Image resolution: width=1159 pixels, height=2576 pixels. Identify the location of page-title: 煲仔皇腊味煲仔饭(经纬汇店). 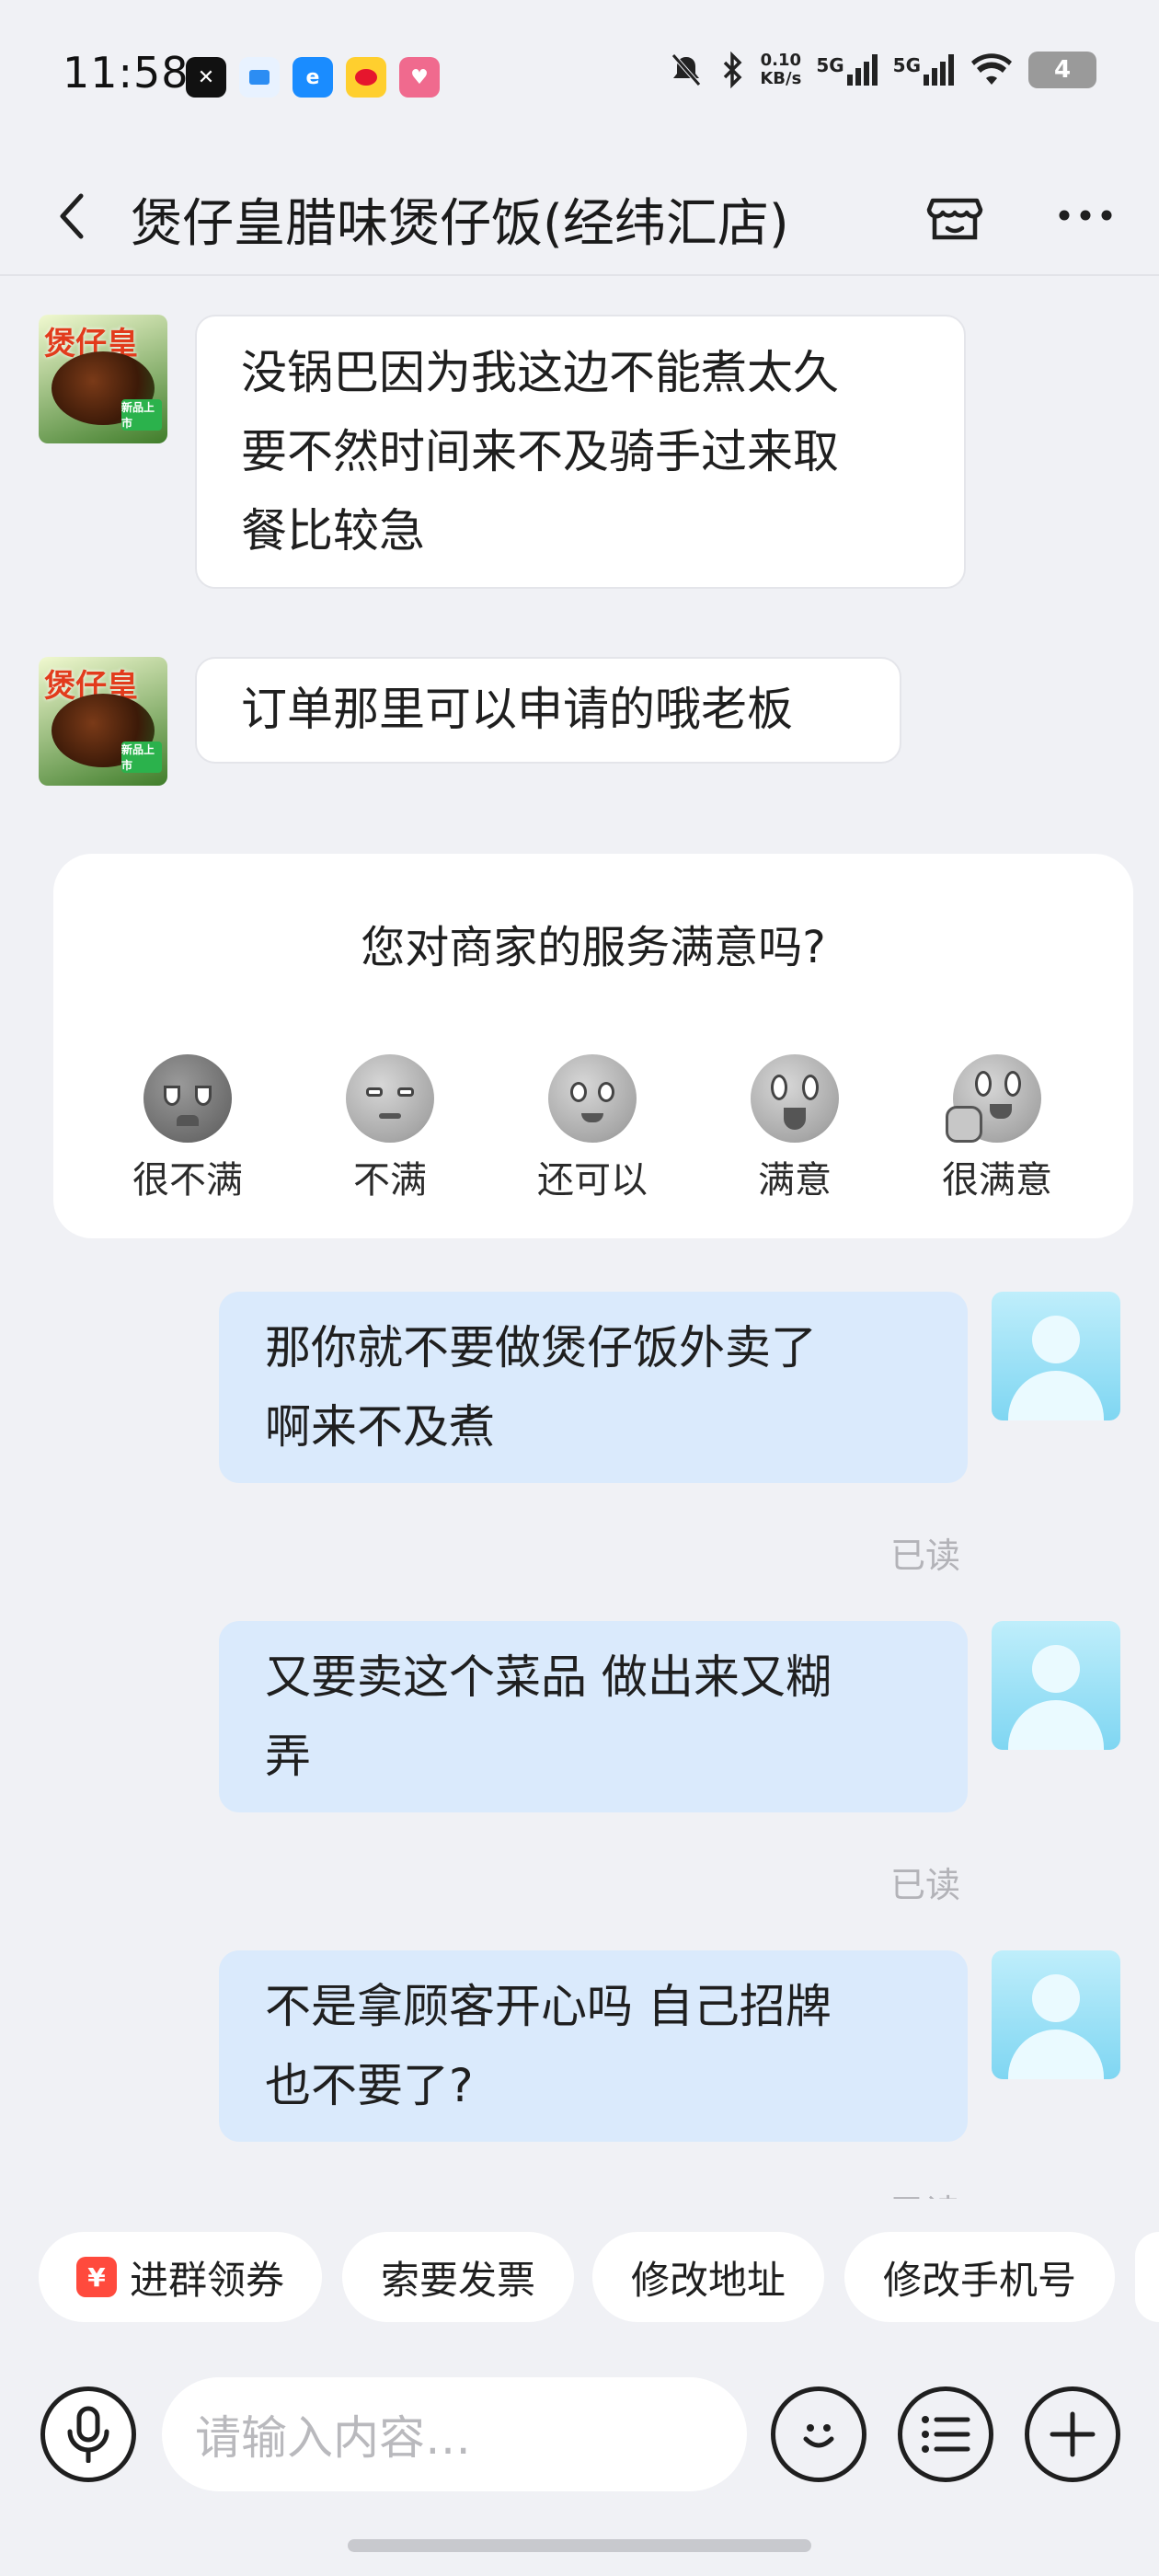
(460, 224).